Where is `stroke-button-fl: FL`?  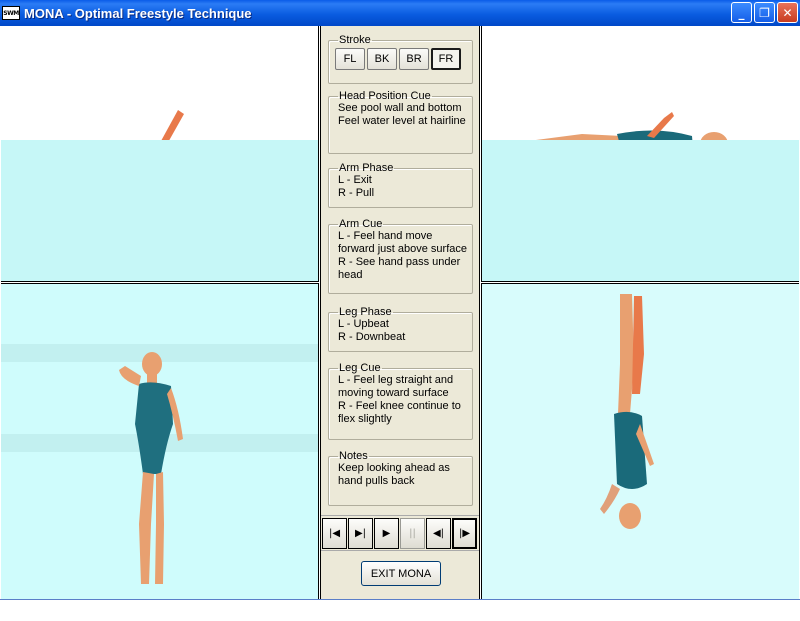 stroke-button-fl: FL is located at coordinates (350, 59).